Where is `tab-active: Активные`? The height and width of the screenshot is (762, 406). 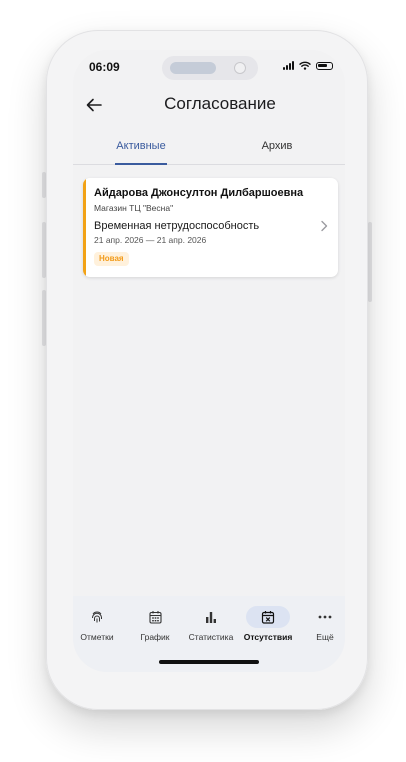 tab-active: Активные is located at coordinates (141, 147).